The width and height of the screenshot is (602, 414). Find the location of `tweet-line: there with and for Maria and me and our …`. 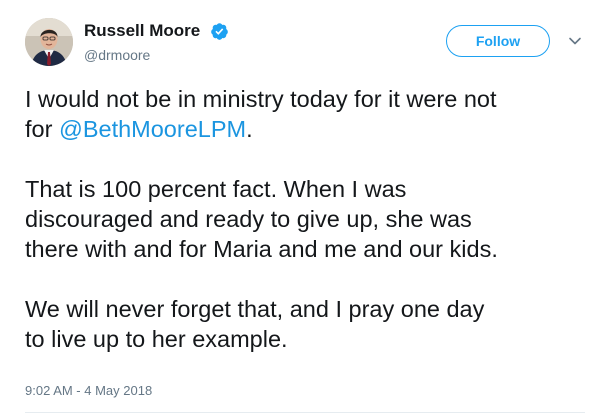

tweet-line: there with and for Maria and me and our … is located at coordinates (261, 249).